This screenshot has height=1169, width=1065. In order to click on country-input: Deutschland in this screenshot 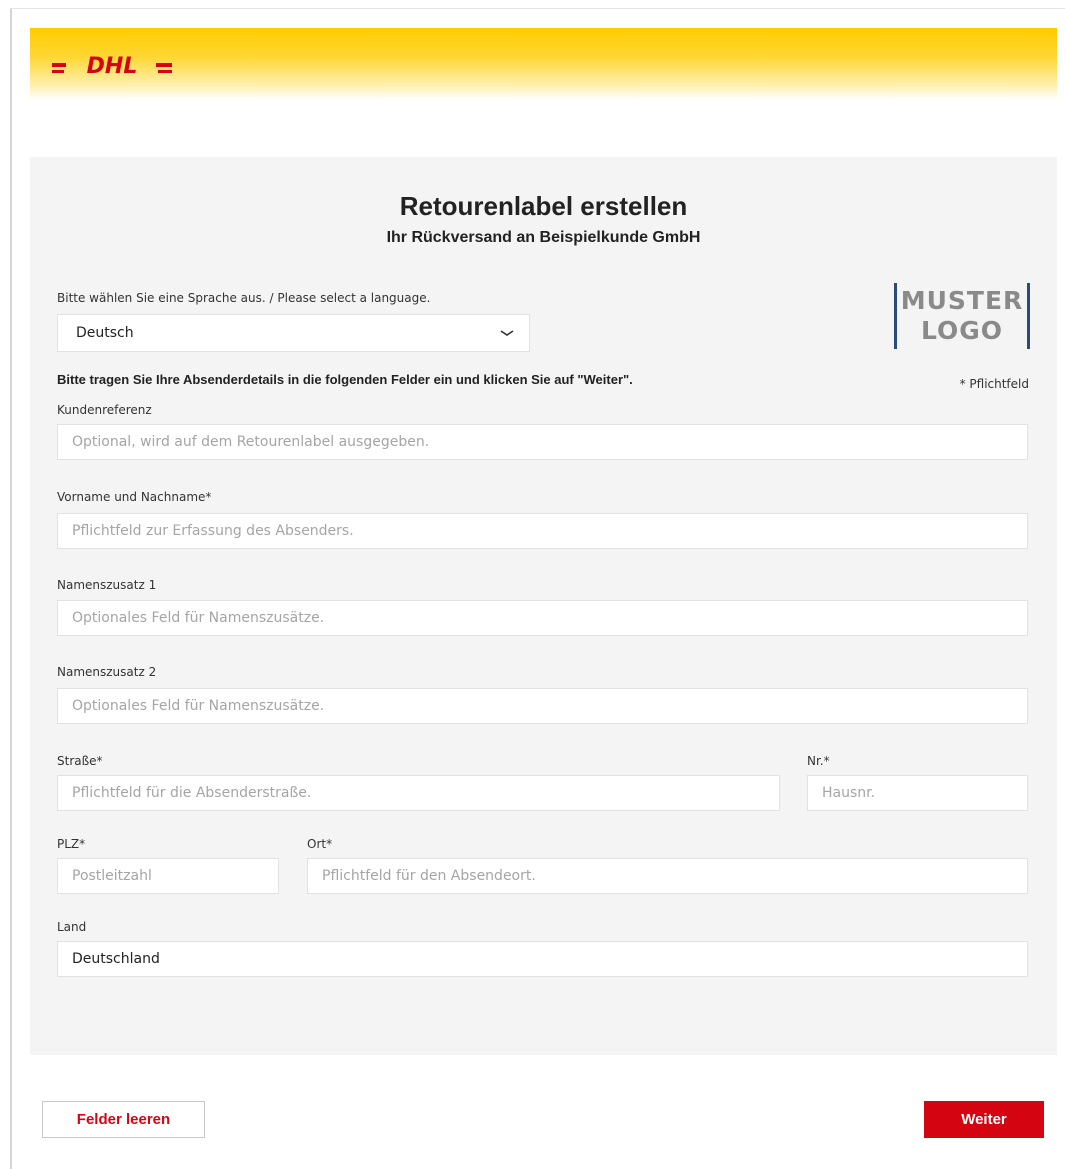, I will do `click(542, 959)`.